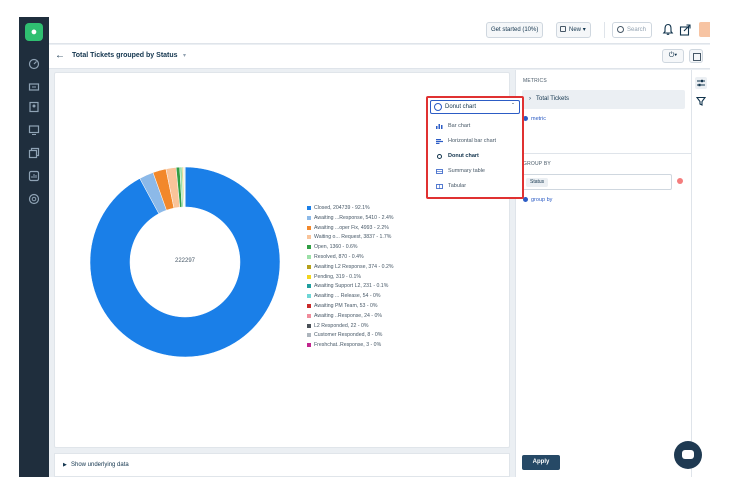  I want to click on legend-label: Pending, 319 - 0.1%, so click(338, 276).